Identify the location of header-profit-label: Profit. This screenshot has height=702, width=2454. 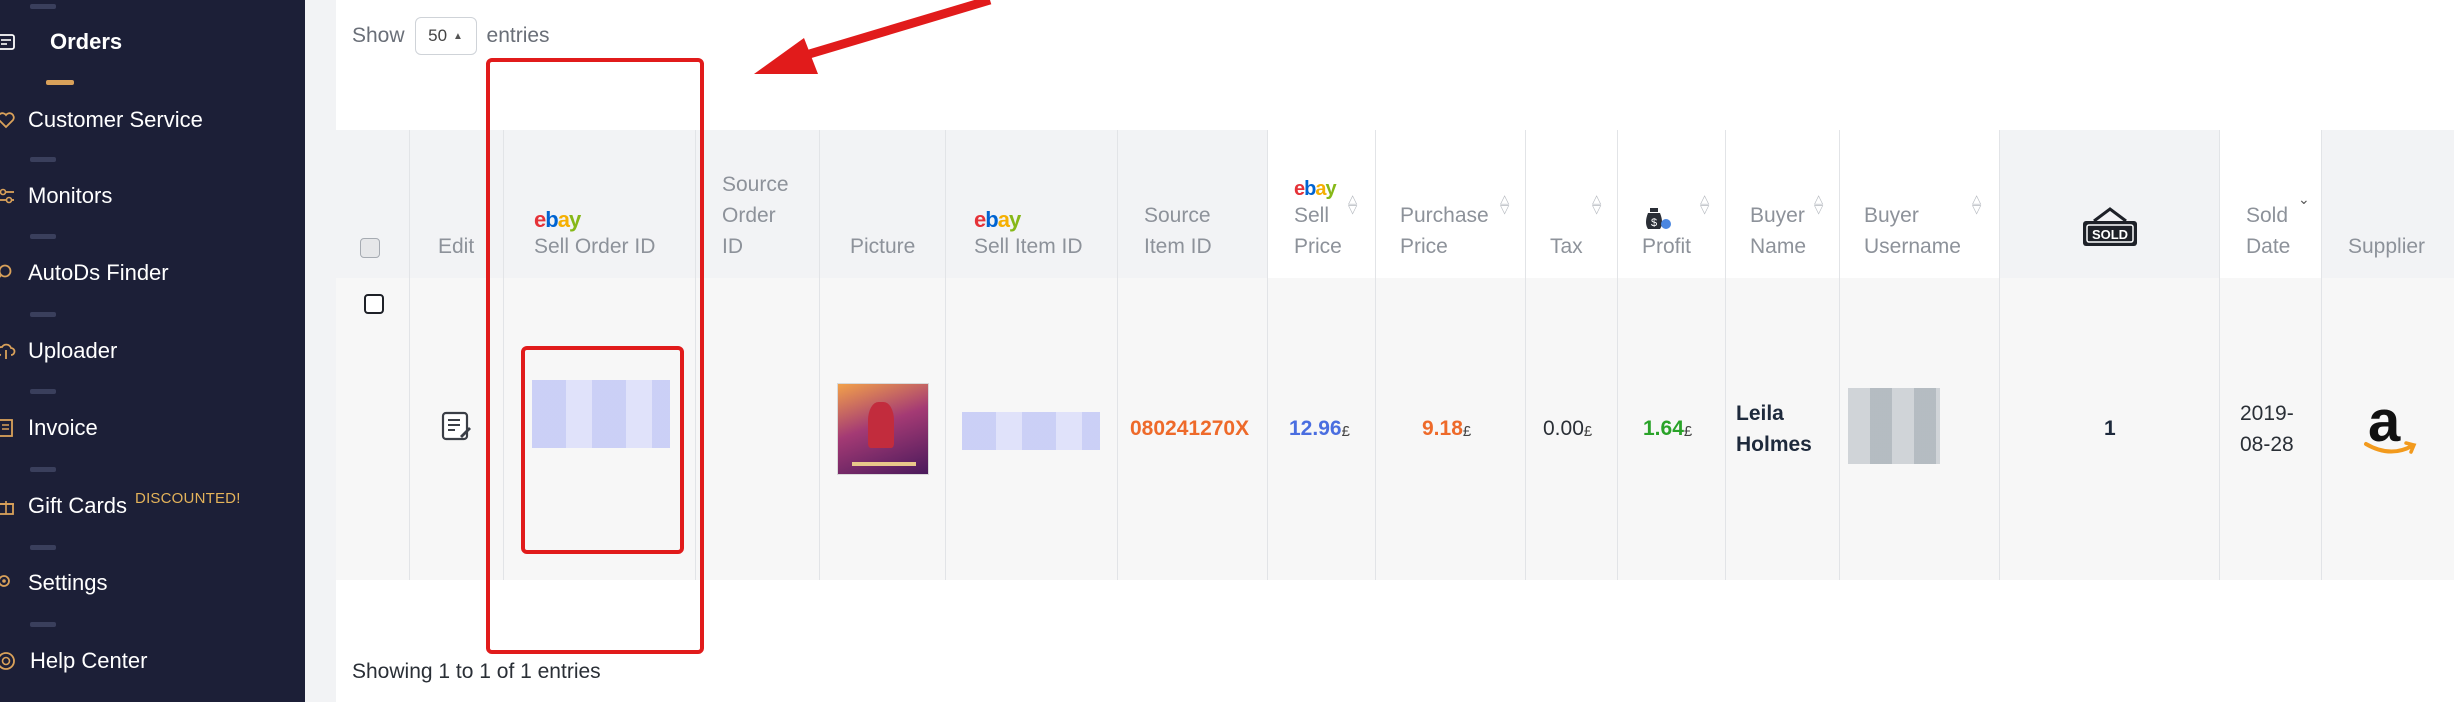
(1667, 246).